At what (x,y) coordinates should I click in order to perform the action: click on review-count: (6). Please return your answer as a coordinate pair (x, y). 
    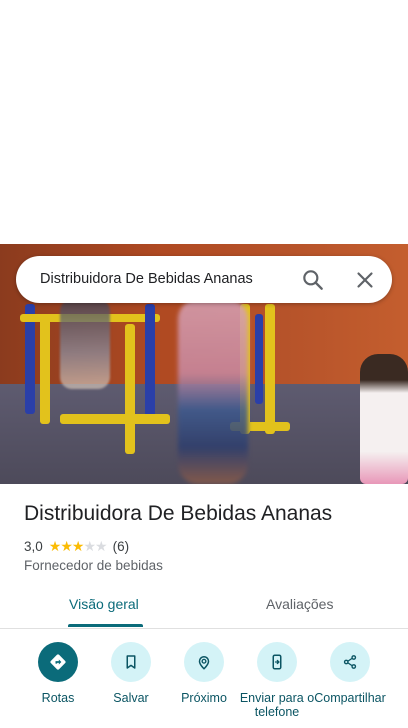
    Looking at the image, I should click on (121, 546).